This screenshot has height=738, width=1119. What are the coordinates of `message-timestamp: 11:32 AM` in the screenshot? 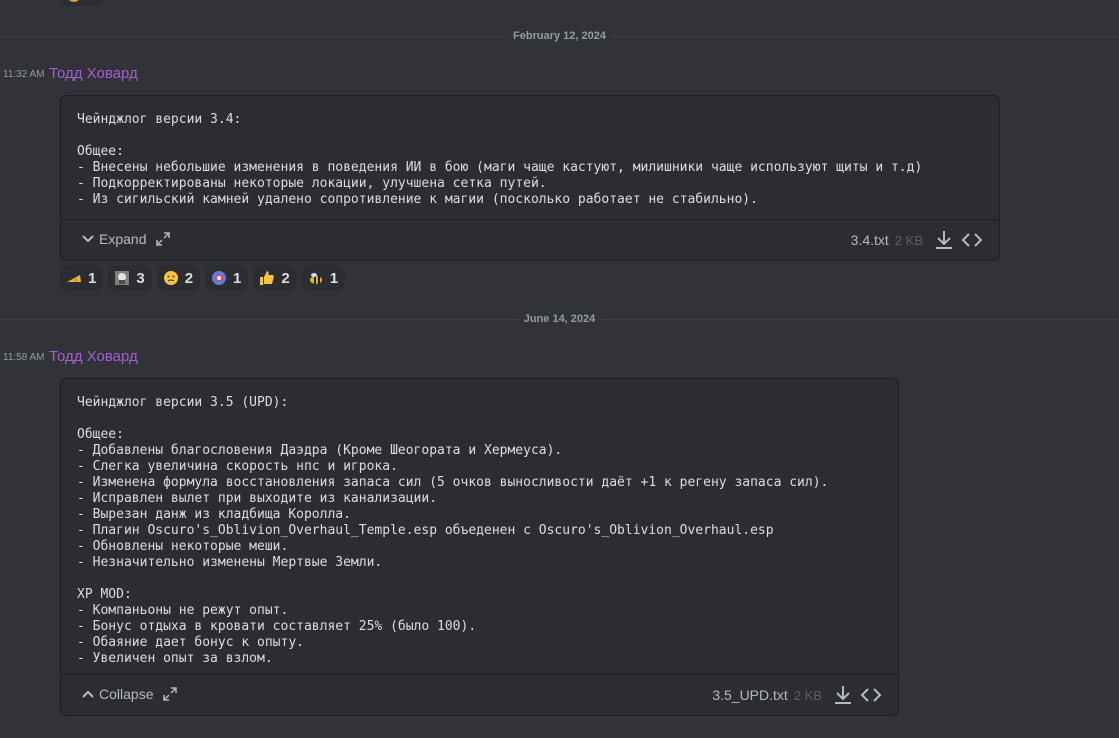 It's located at (24, 74).